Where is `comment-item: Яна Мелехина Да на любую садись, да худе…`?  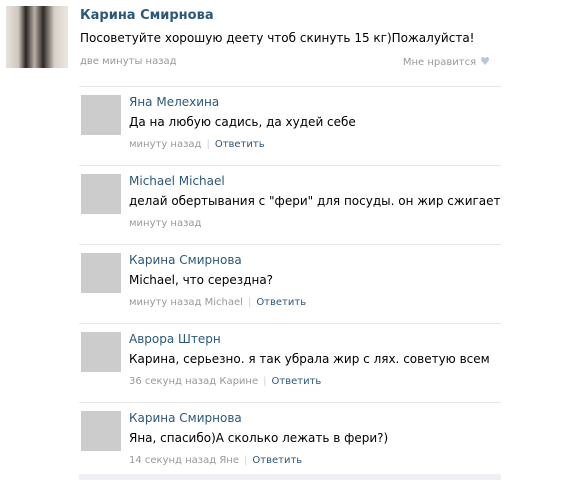 comment-item: Яна Мелехина Да на любую садись, да худе… is located at coordinates (290, 125).